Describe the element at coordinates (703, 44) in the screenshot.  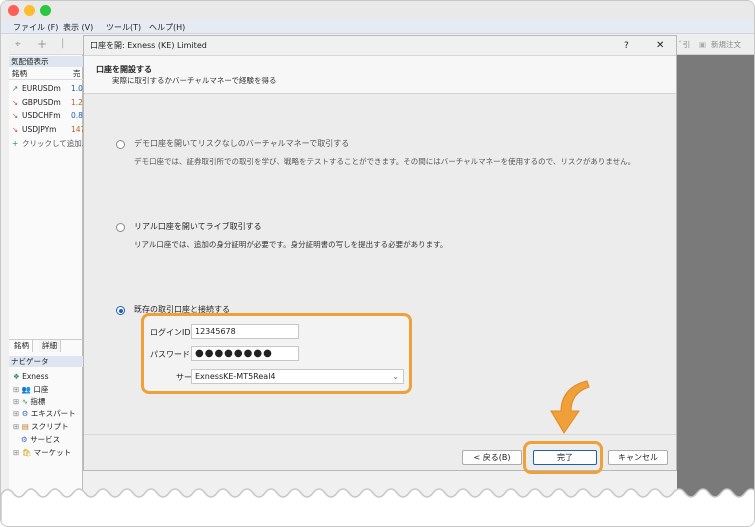
I see `new-order-icon: ▣` at that location.